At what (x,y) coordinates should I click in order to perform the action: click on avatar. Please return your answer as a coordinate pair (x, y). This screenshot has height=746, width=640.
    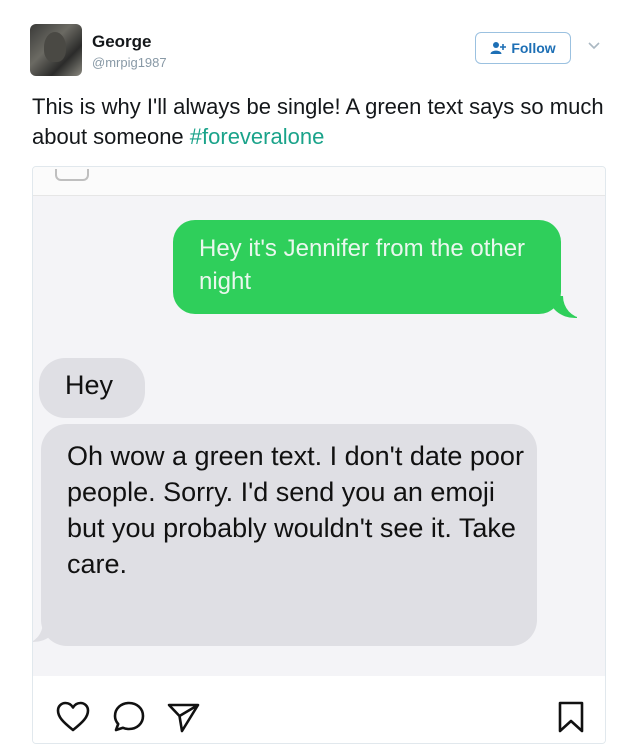
    Looking at the image, I should click on (56, 50).